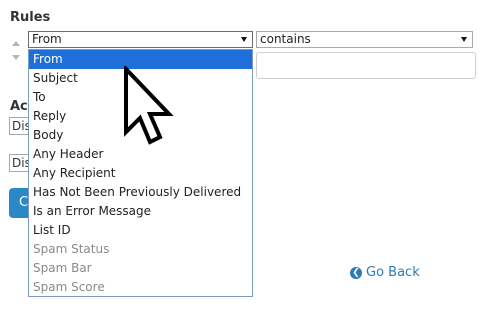 This screenshot has width=484, height=310. I want to click on go-back-link: ❮ Go Back, so click(385, 272).